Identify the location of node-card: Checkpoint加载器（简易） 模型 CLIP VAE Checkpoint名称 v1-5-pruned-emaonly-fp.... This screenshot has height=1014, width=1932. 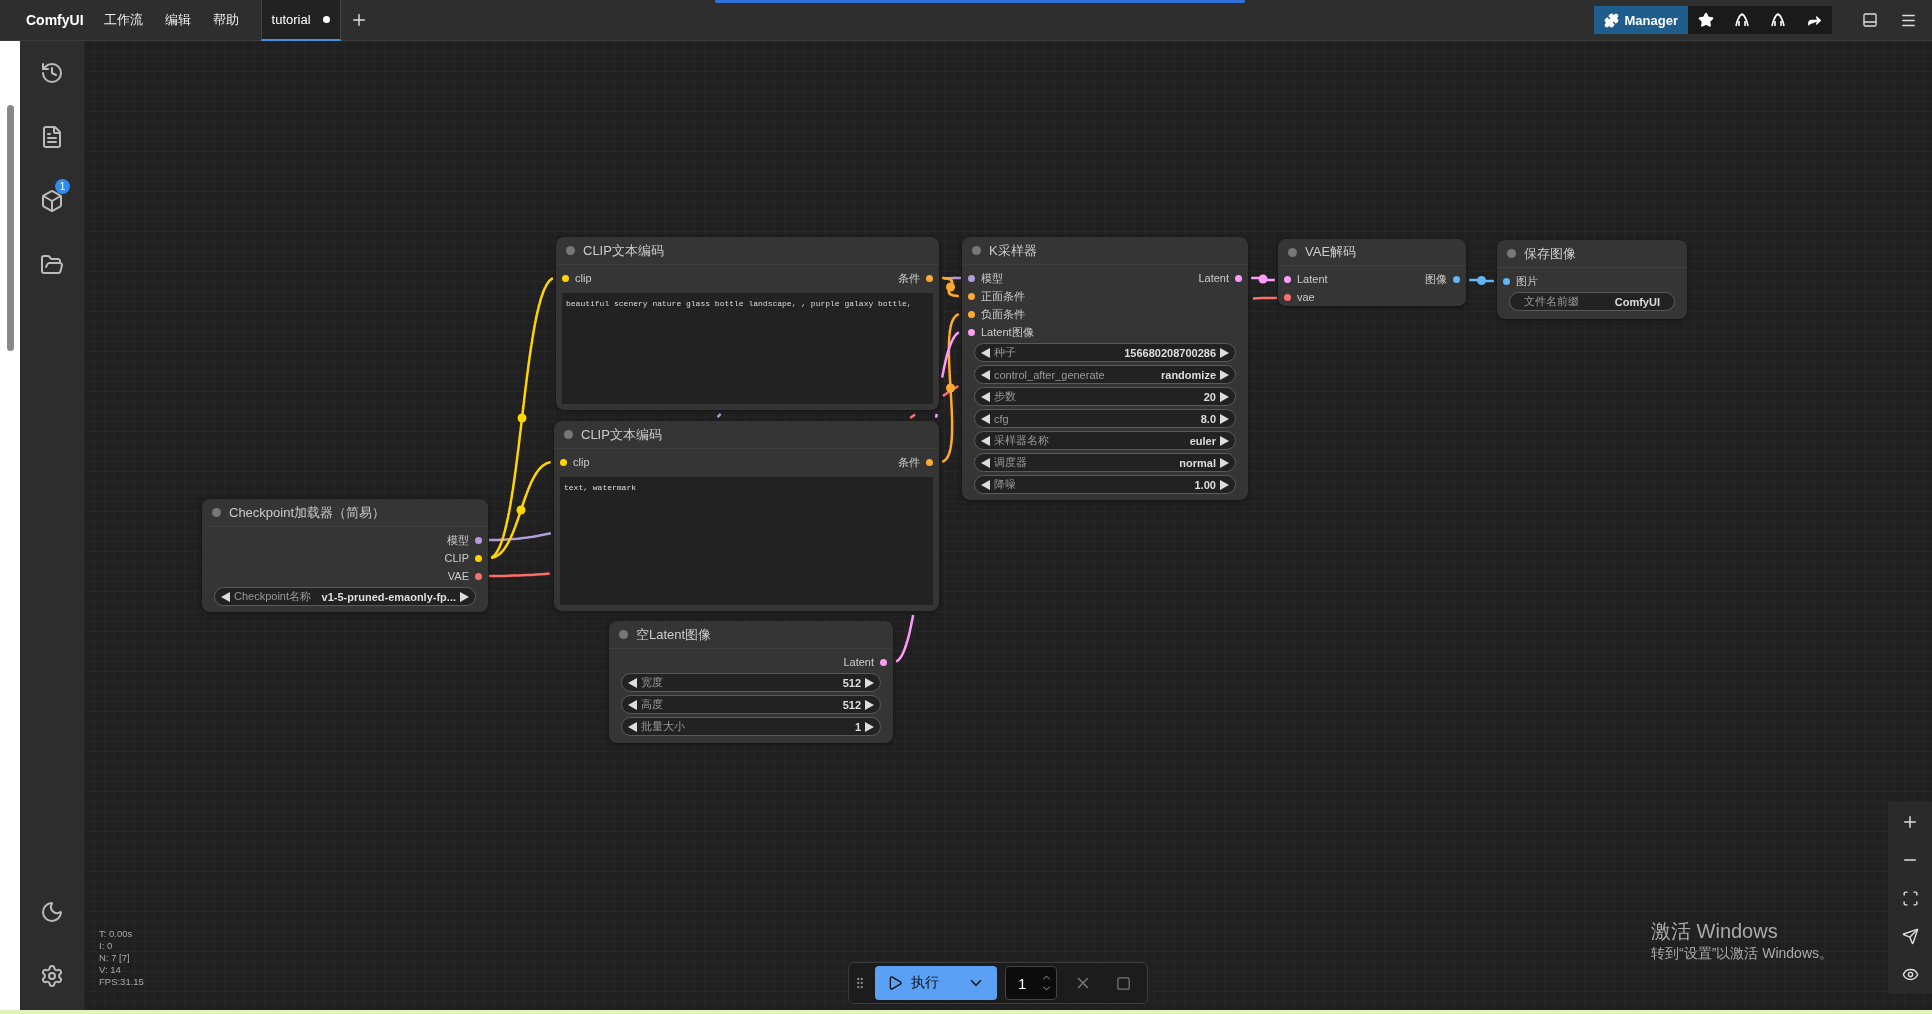
(345, 555).